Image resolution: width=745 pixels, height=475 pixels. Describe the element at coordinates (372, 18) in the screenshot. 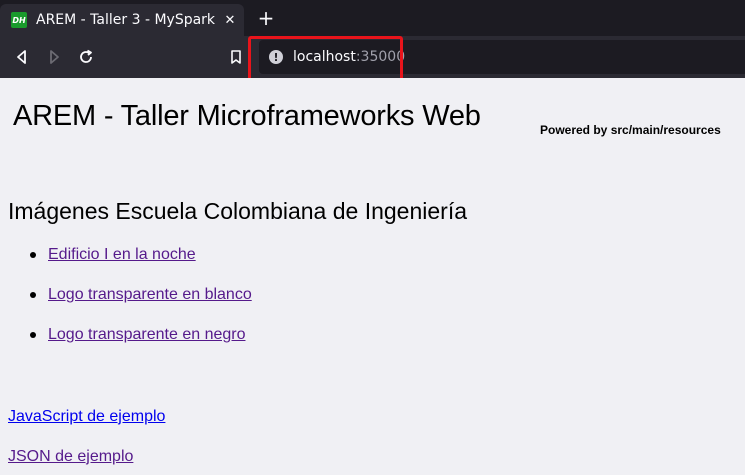

I see `tab-strip: DH AREM - Taller 3 - MySpark ✕ +` at that location.